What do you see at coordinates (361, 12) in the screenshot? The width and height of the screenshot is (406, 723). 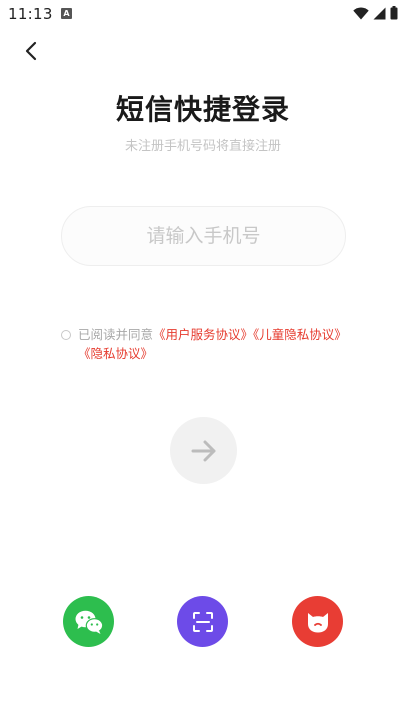 I see `wifi-icon` at bounding box center [361, 12].